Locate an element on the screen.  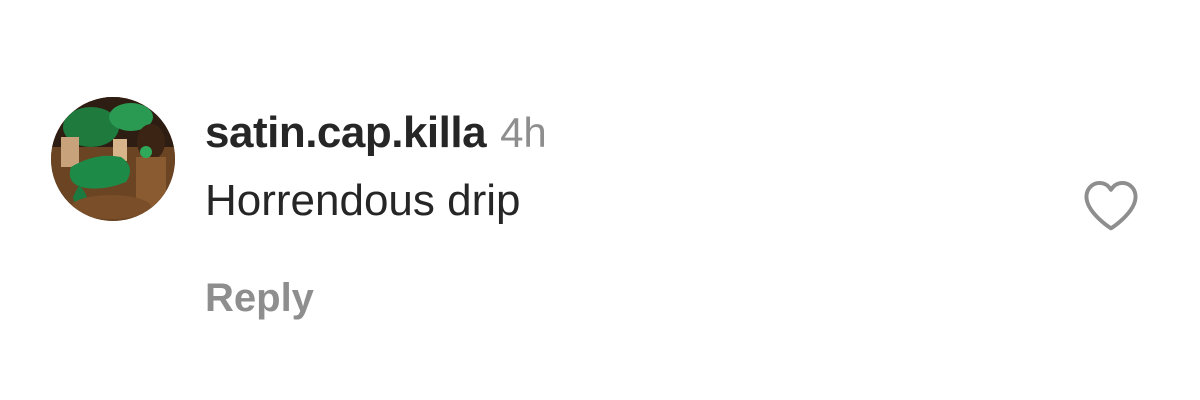
timestamp: 4h is located at coordinates (523, 133).